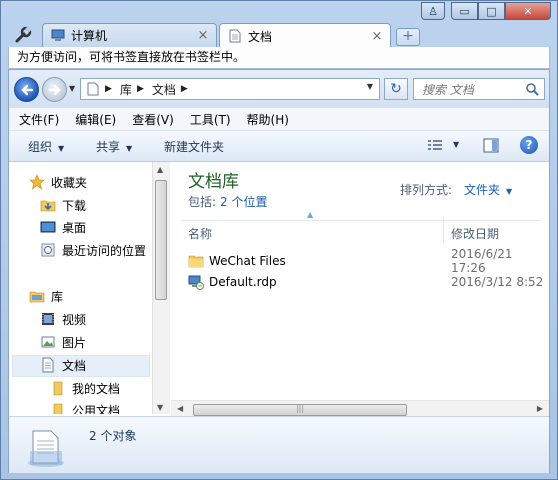  Describe the element at coordinates (108, 147) in the screenshot. I see `share-label: 共享` at that location.